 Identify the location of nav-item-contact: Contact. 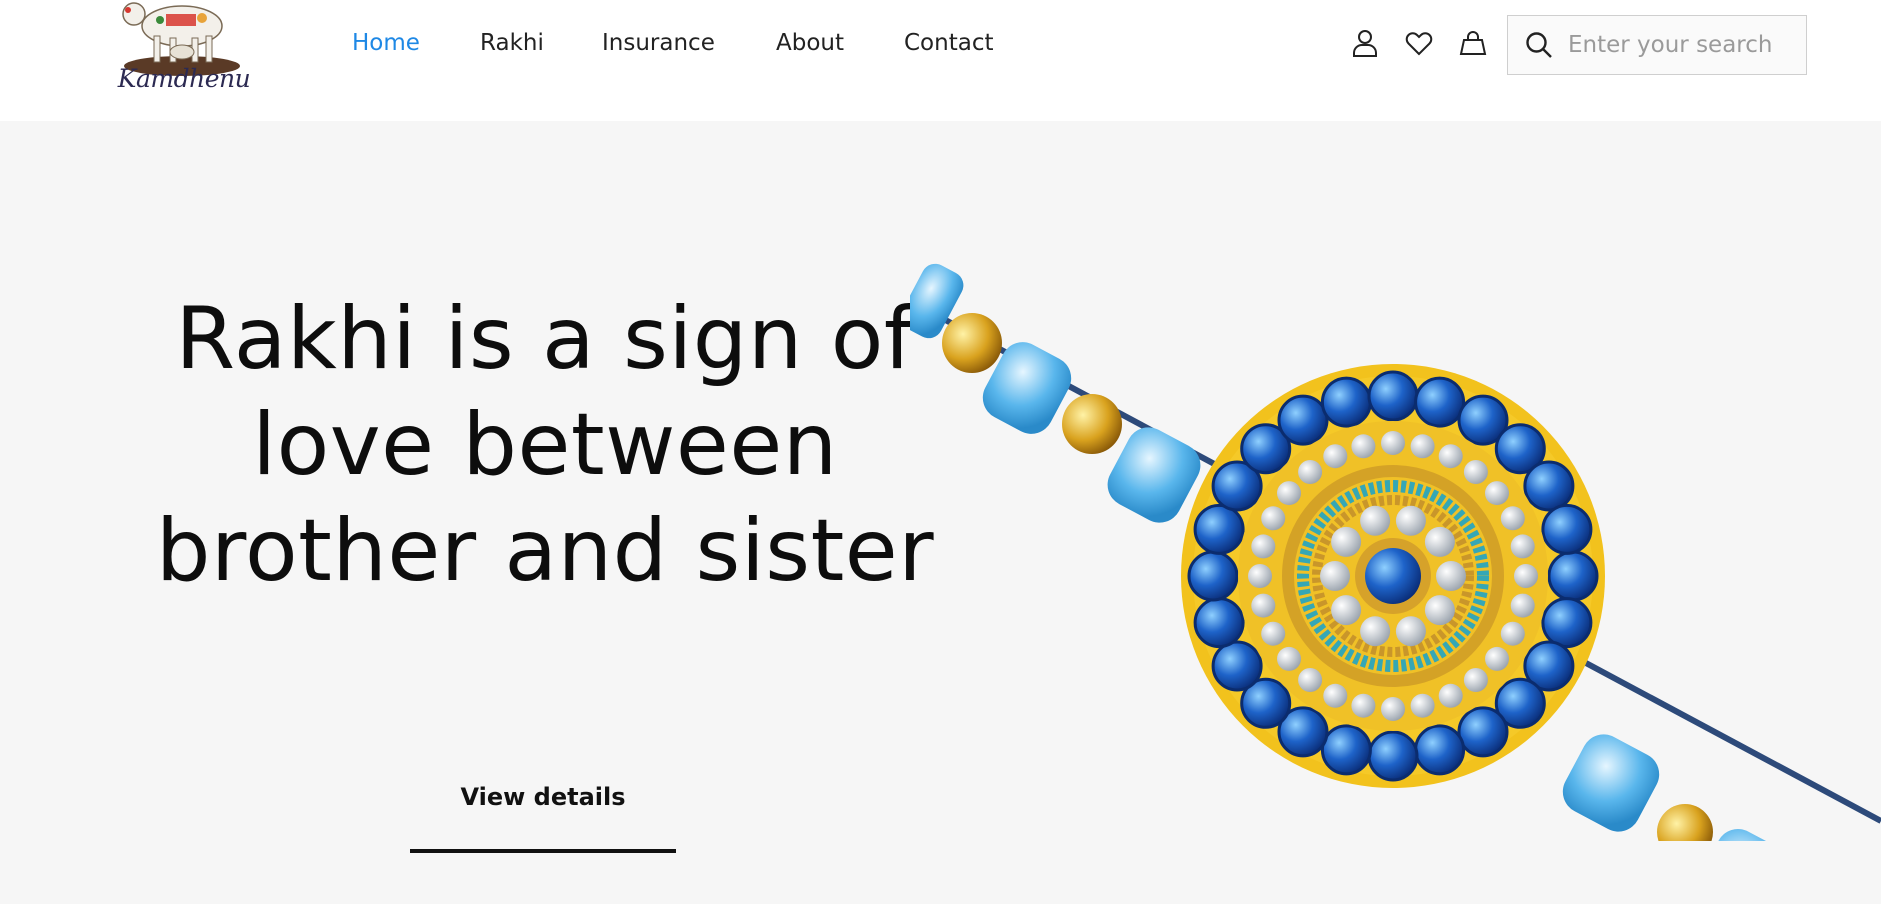
(948, 43).